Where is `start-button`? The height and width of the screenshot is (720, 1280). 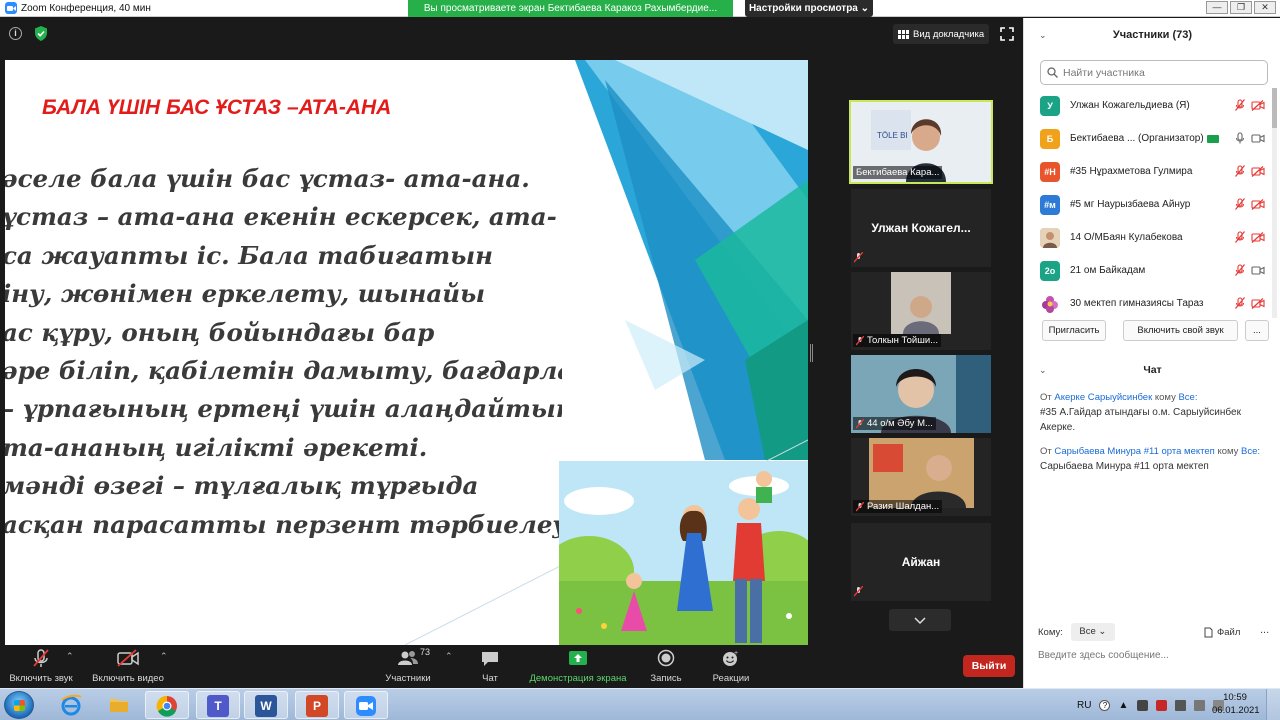
start-button is located at coordinates (19, 705).